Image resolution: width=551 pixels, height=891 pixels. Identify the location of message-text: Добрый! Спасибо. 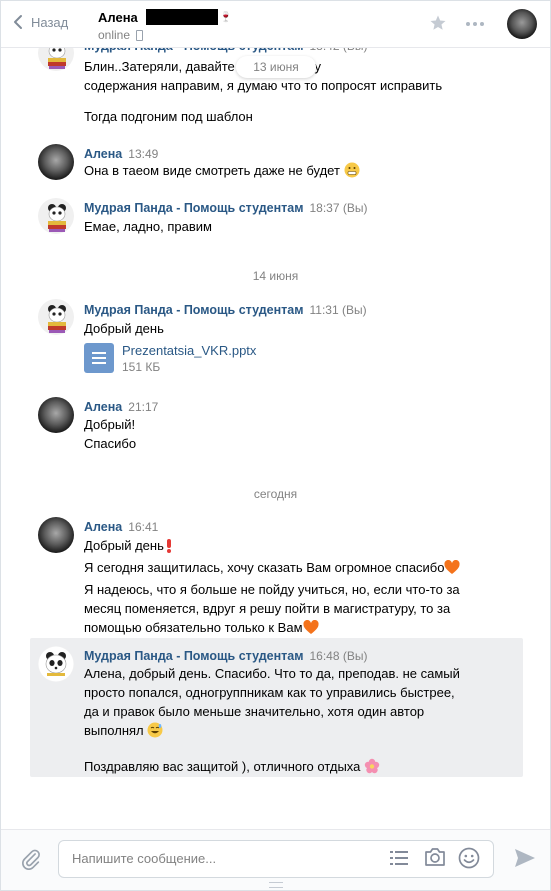
(110, 434).